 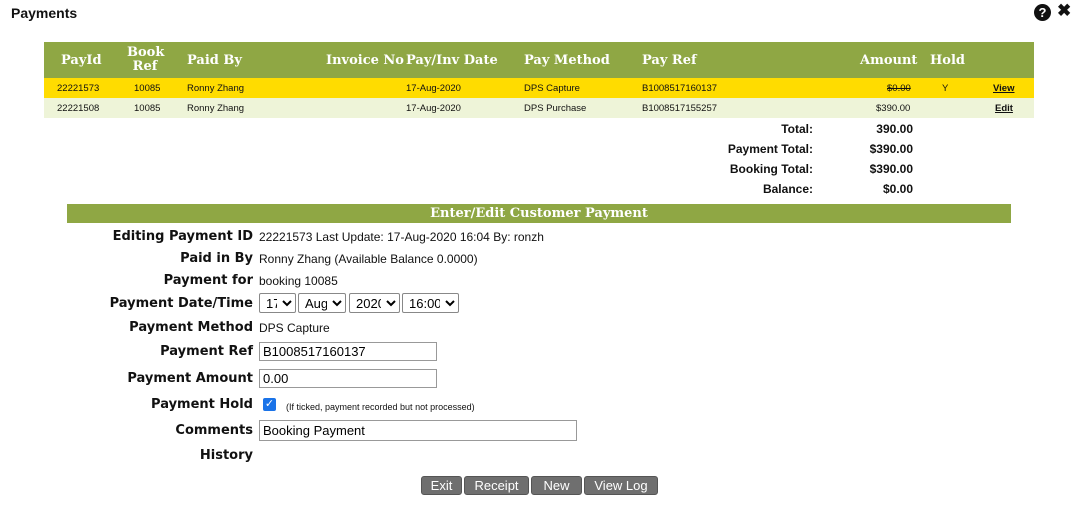 I want to click on edit-link: Edit, so click(x=1004, y=108).